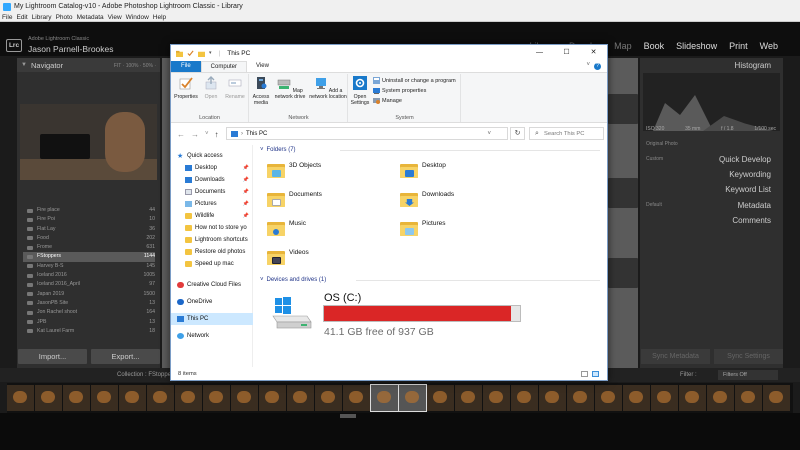 The height and width of the screenshot is (450, 800). I want to click on address-bar: › This PC ˅, so click(367, 133).